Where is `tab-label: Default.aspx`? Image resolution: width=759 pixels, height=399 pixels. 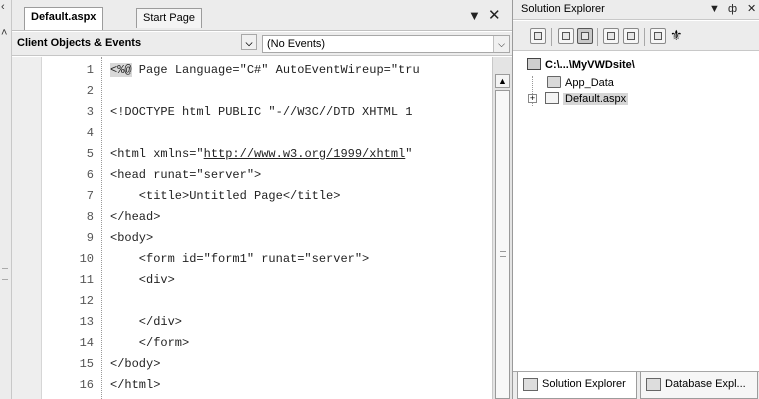 tab-label: Default.aspx is located at coordinates (64, 17).